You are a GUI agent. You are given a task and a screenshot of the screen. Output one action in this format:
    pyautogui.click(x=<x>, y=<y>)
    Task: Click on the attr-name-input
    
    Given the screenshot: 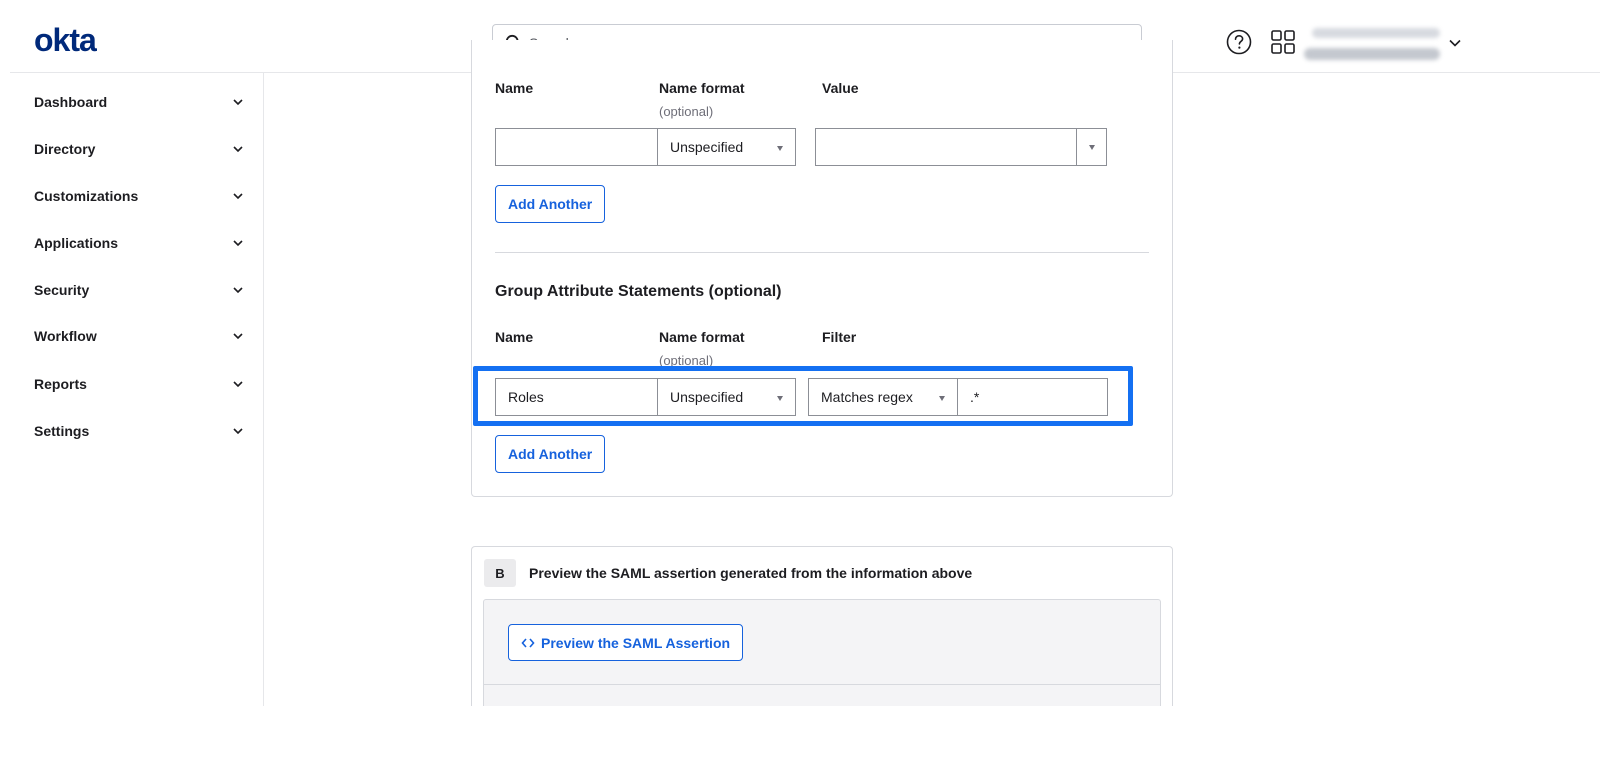 What is the action you would take?
    pyautogui.click(x=576, y=147)
    